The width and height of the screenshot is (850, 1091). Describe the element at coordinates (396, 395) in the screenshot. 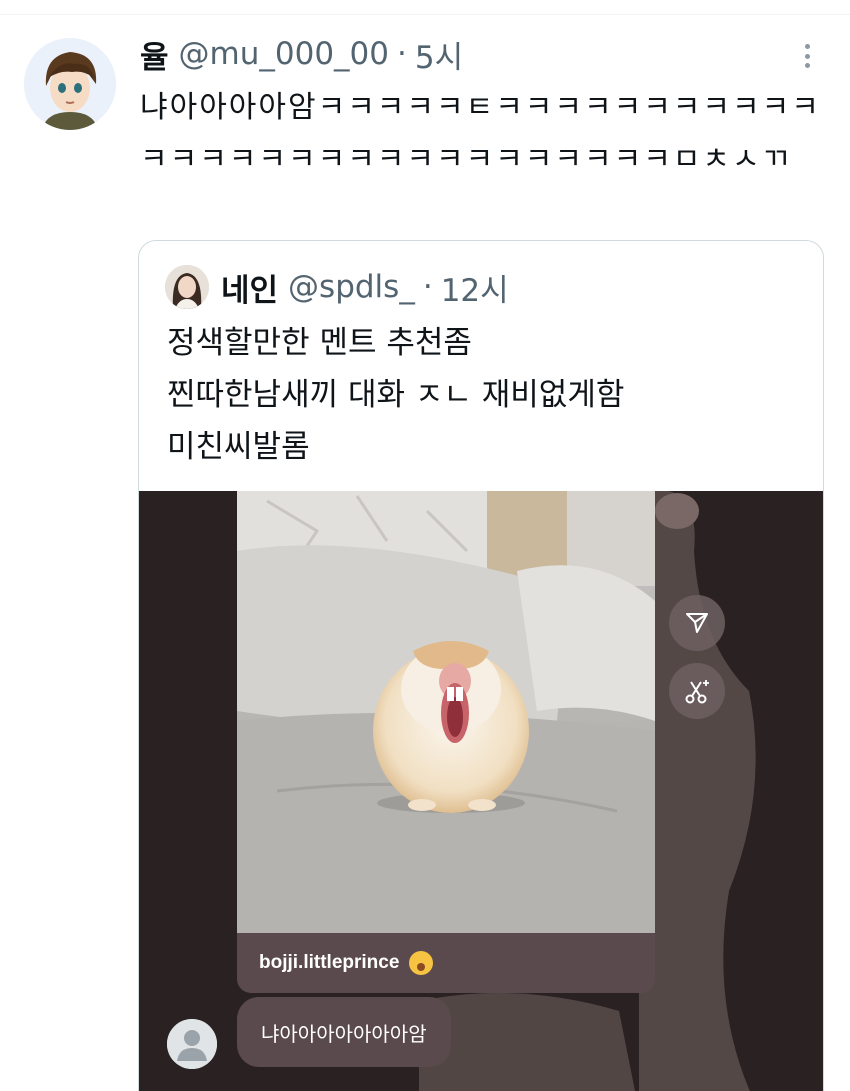

I see `quoted-text-line: 찐따한남새끼 대화 ㅈㄴ 재비없게함` at that location.